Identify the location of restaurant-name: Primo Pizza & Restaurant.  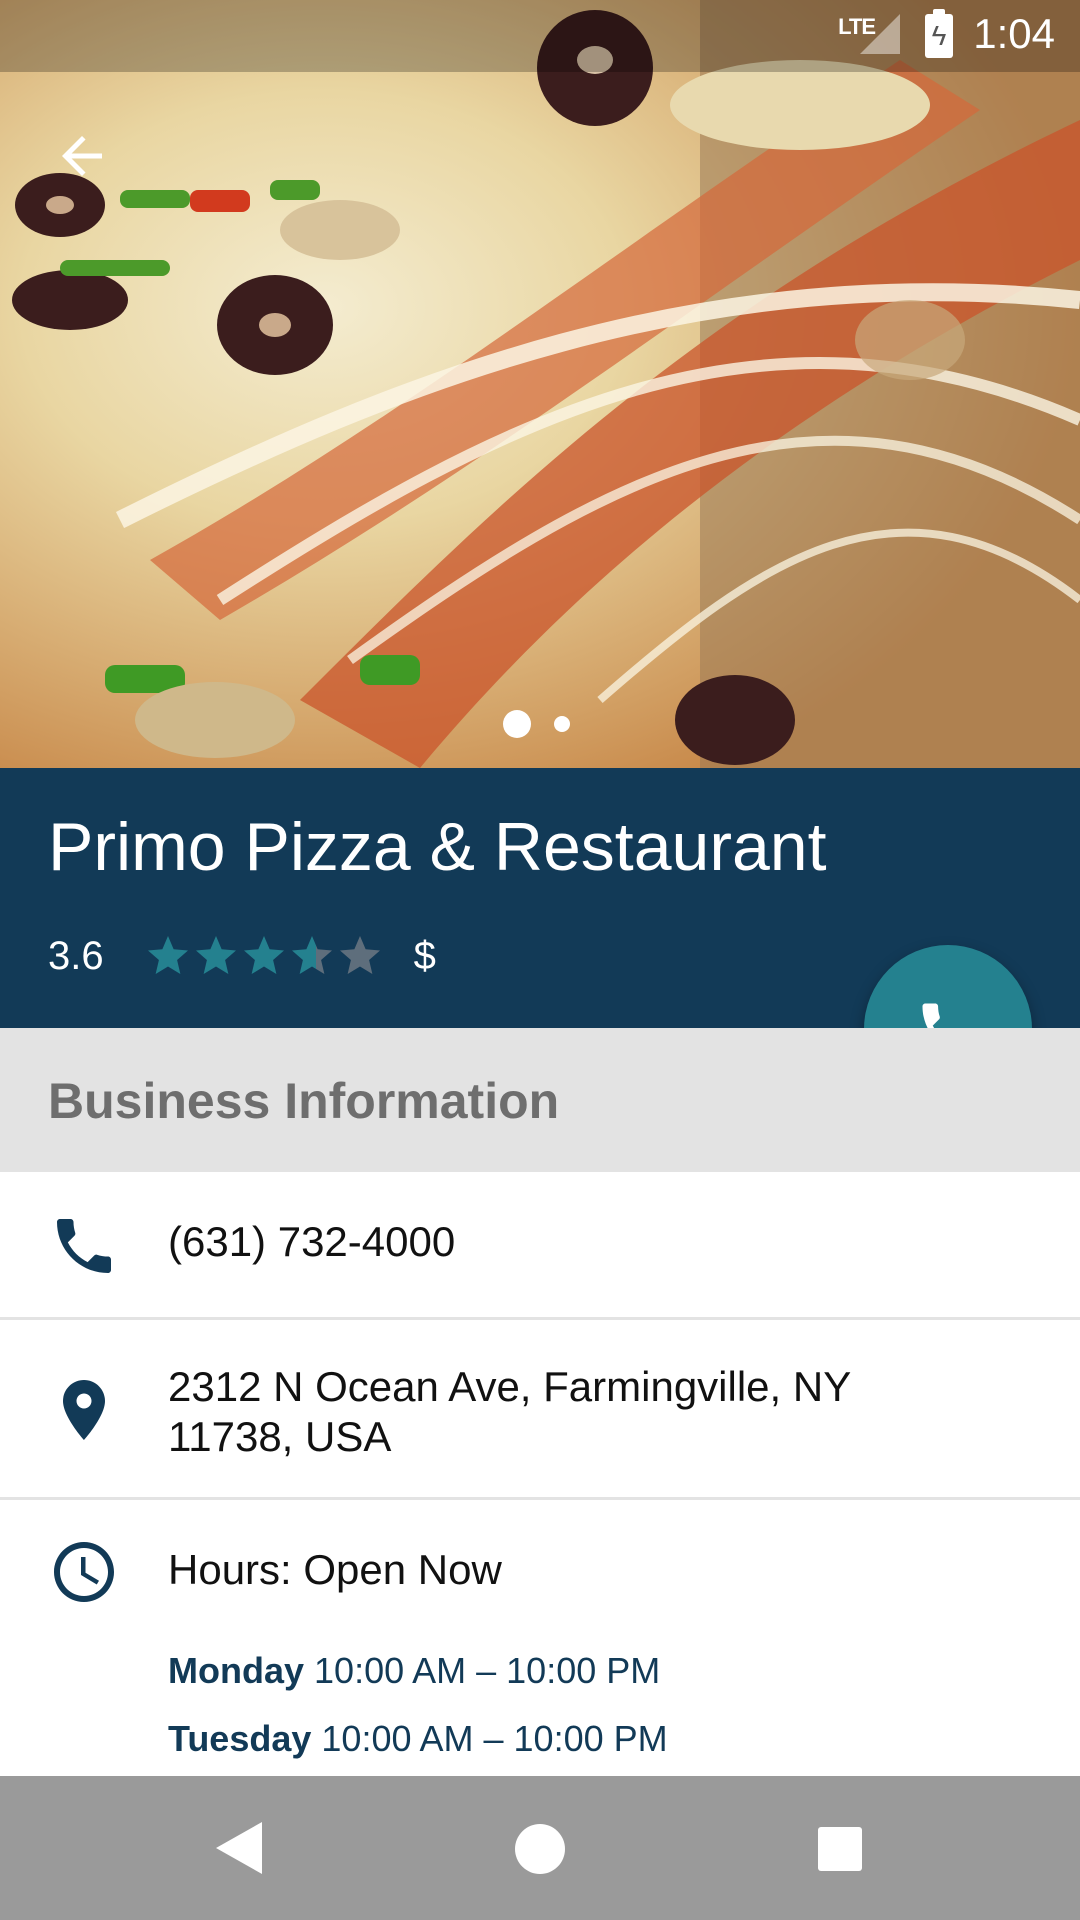
(437, 847).